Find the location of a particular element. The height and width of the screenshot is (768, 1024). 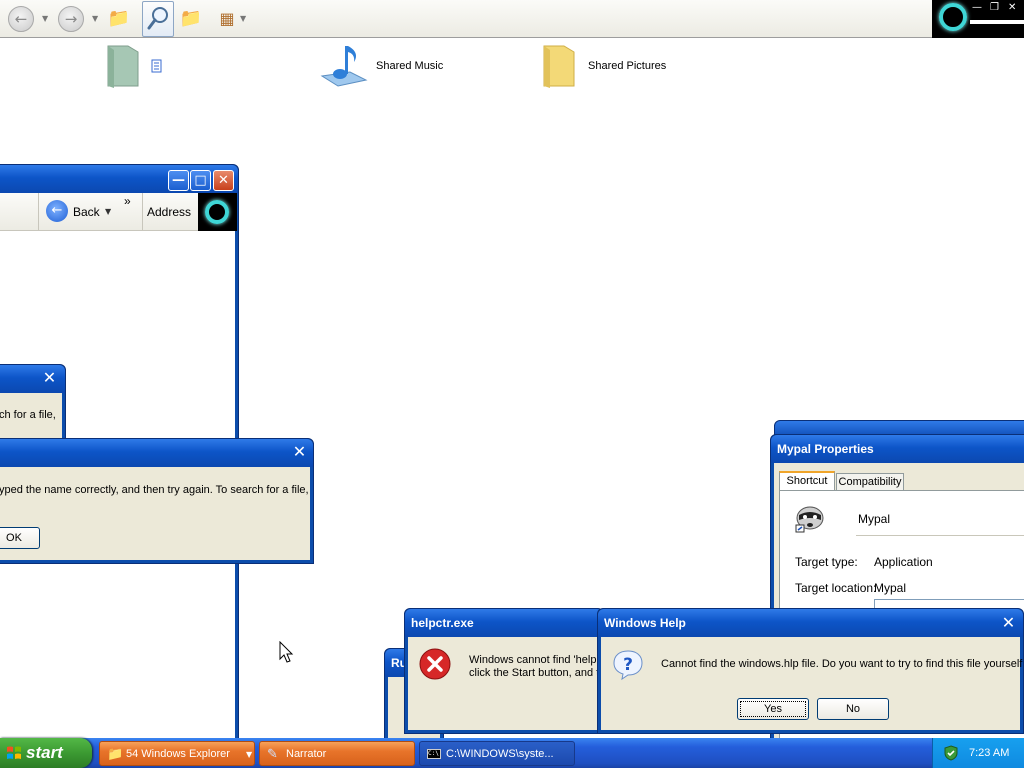

address-label: Address is located at coordinates (169, 212).